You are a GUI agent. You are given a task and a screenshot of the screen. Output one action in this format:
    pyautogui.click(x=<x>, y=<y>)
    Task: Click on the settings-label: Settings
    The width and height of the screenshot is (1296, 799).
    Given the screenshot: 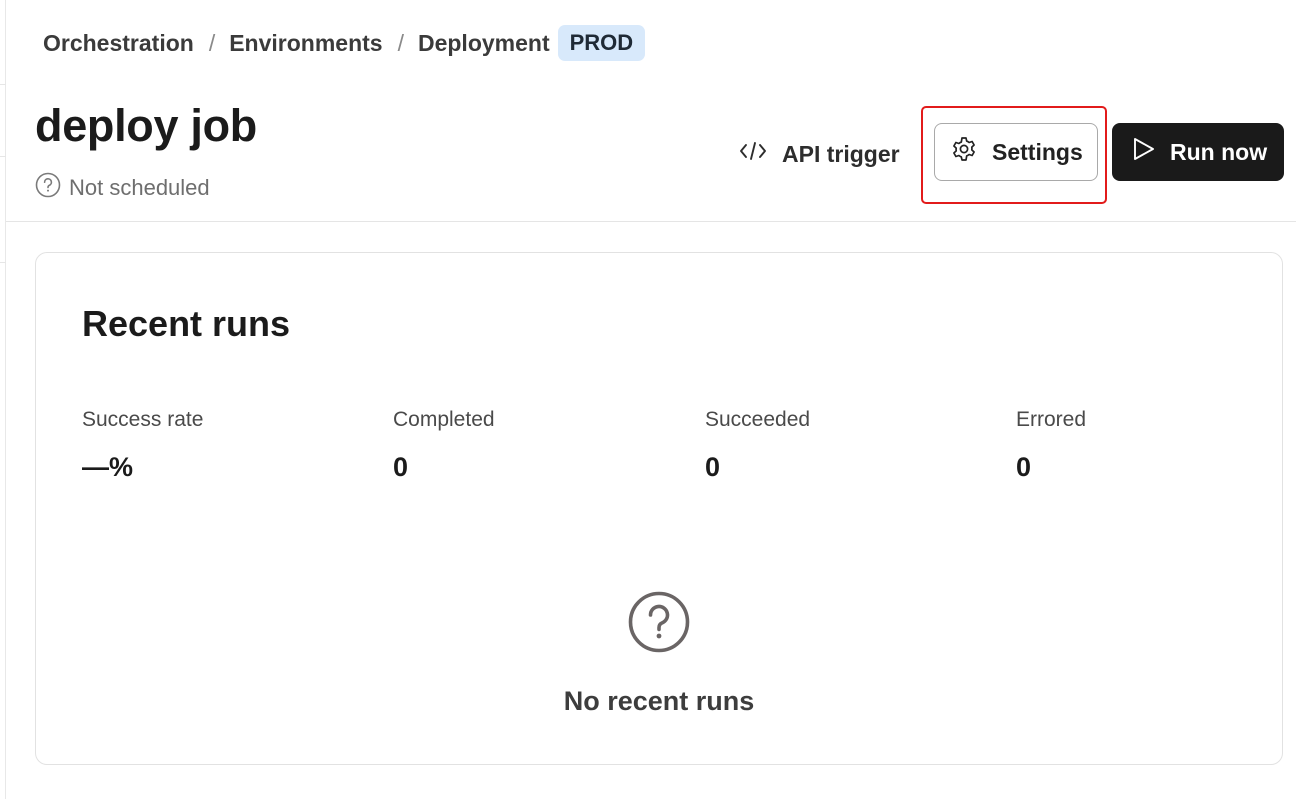 What is the action you would take?
    pyautogui.click(x=1037, y=151)
    